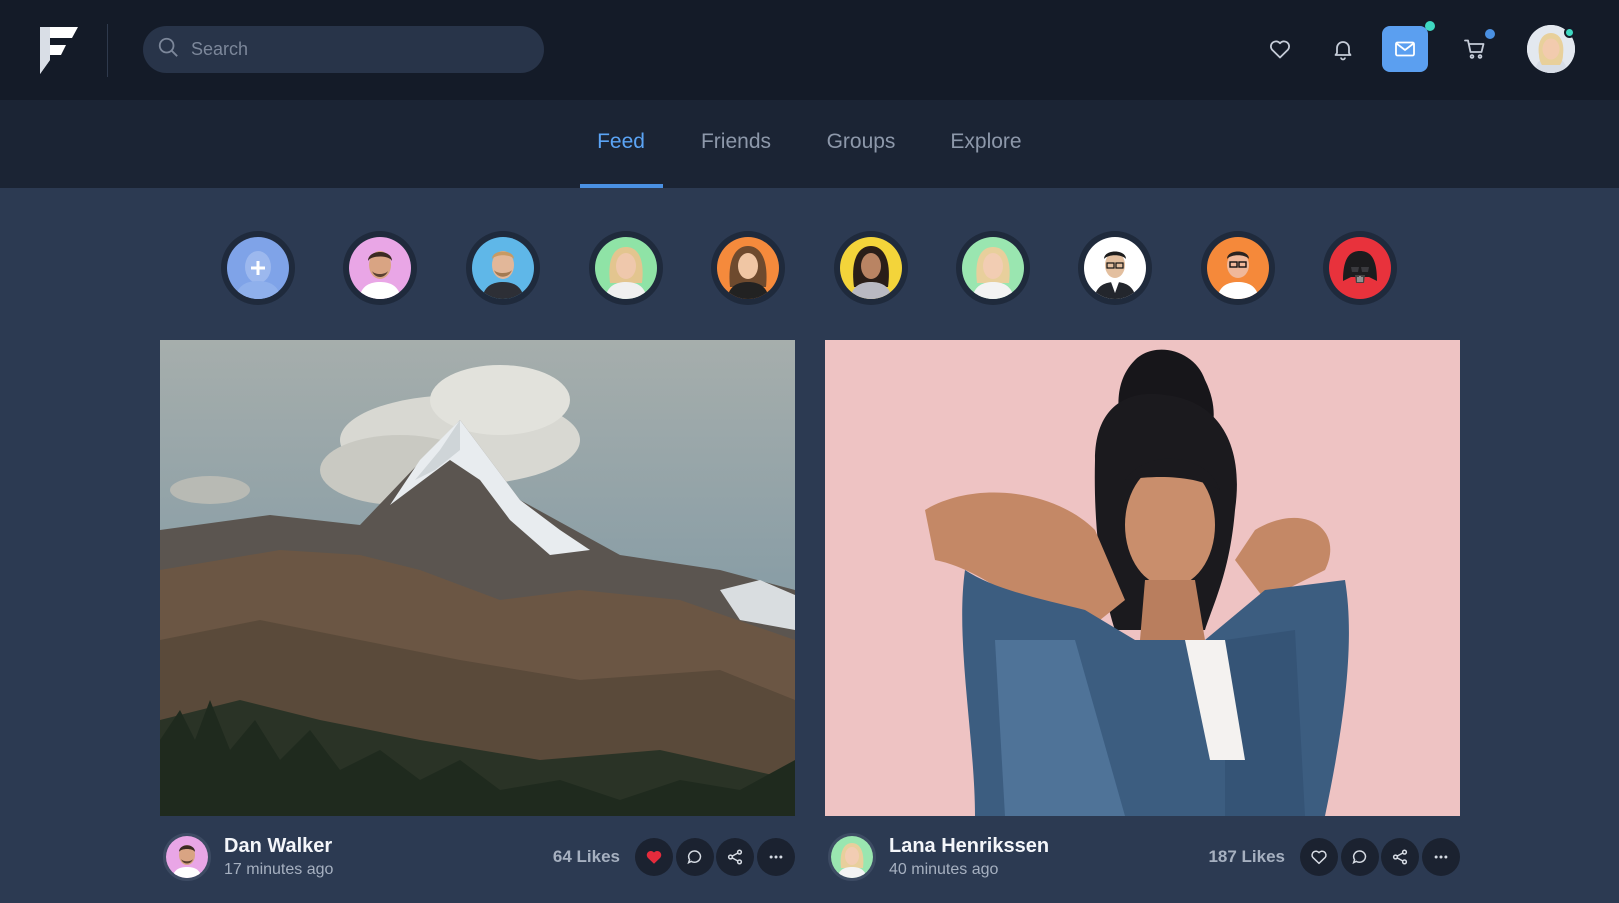 The height and width of the screenshot is (903, 1619). What do you see at coordinates (1343, 49) in the screenshot?
I see `bell-icon` at bounding box center [1343, 49].